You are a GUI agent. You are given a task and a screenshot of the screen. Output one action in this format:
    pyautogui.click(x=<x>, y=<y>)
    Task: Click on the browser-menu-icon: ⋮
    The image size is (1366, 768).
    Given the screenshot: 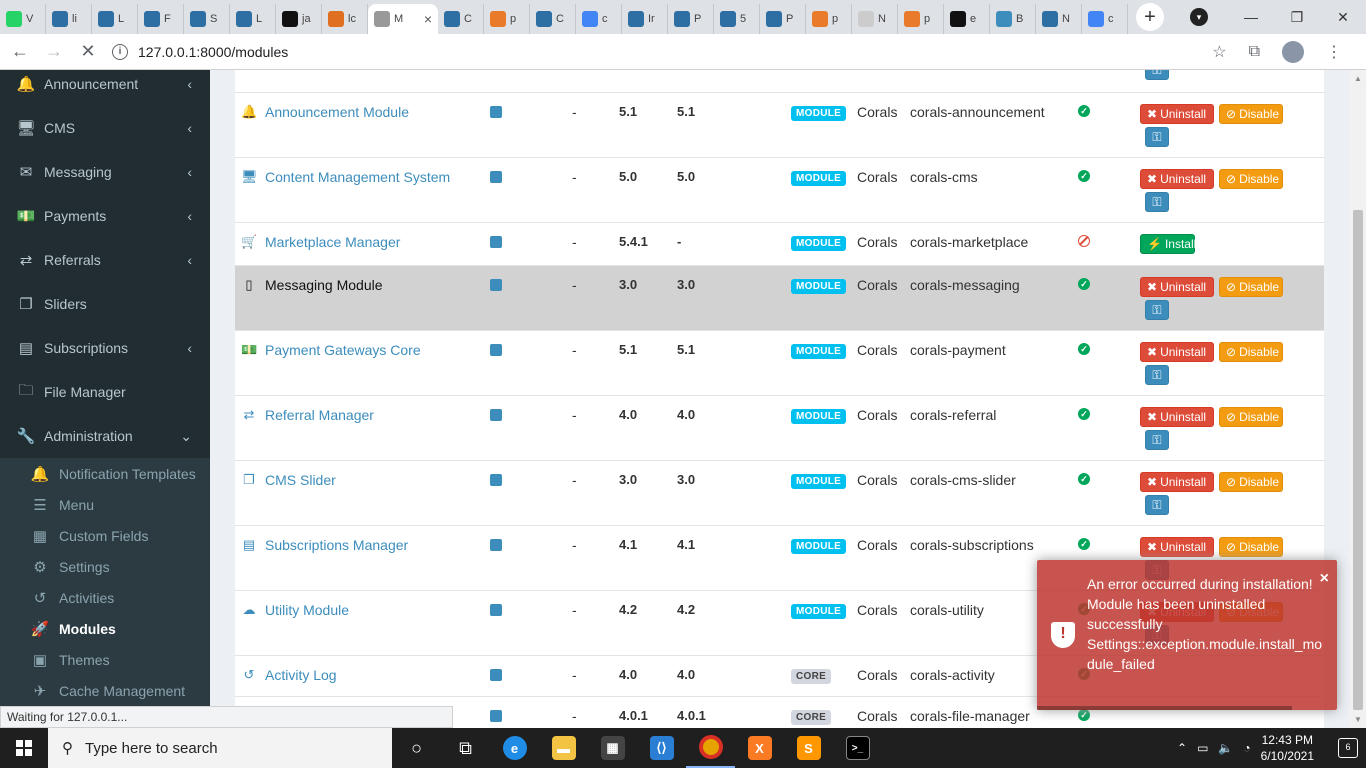 What is the action you would take?
    pyautogui.click(x=1334, y=52)
    